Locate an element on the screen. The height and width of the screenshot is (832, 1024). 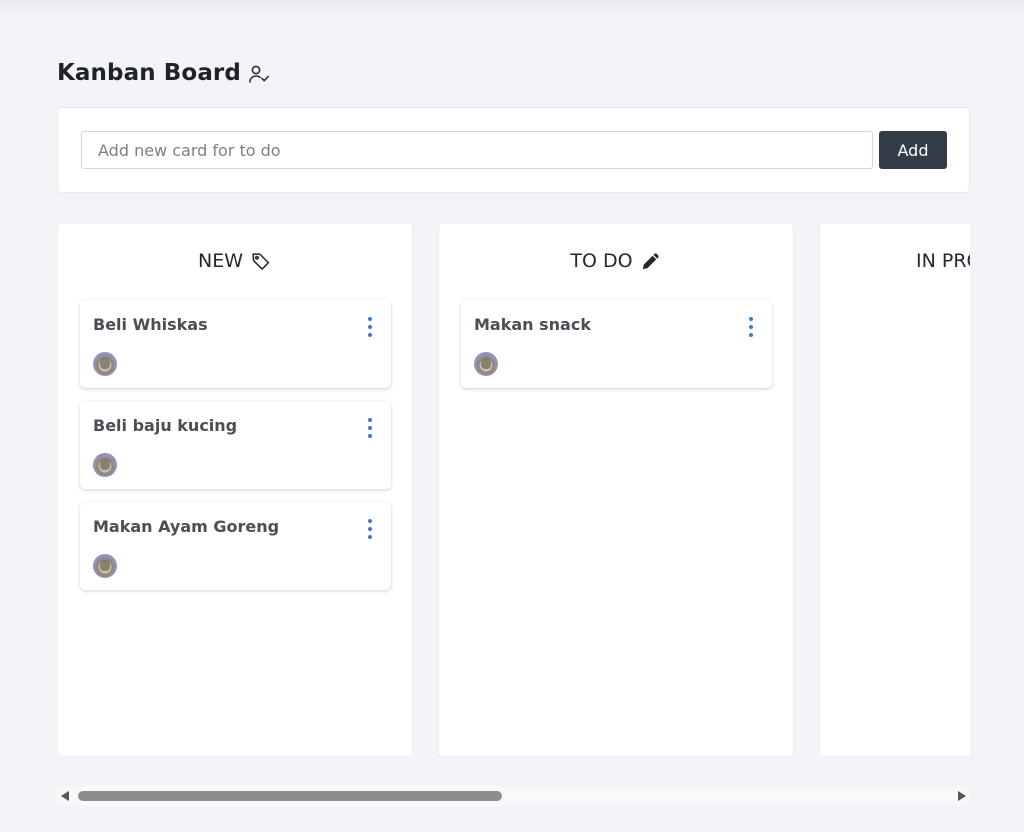
column-title: TO DO is located at coordinates (601, 261).